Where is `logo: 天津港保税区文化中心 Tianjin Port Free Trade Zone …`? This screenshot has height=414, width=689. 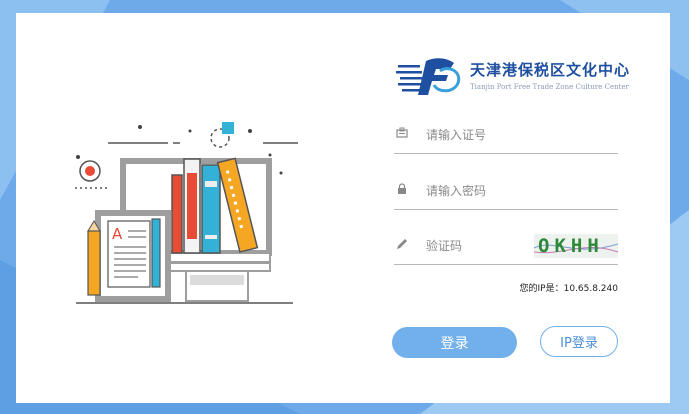
logo: 天津港保税区文化中心 Tianjin Port Free Trade Zone … is located at coordinates (516, 80).